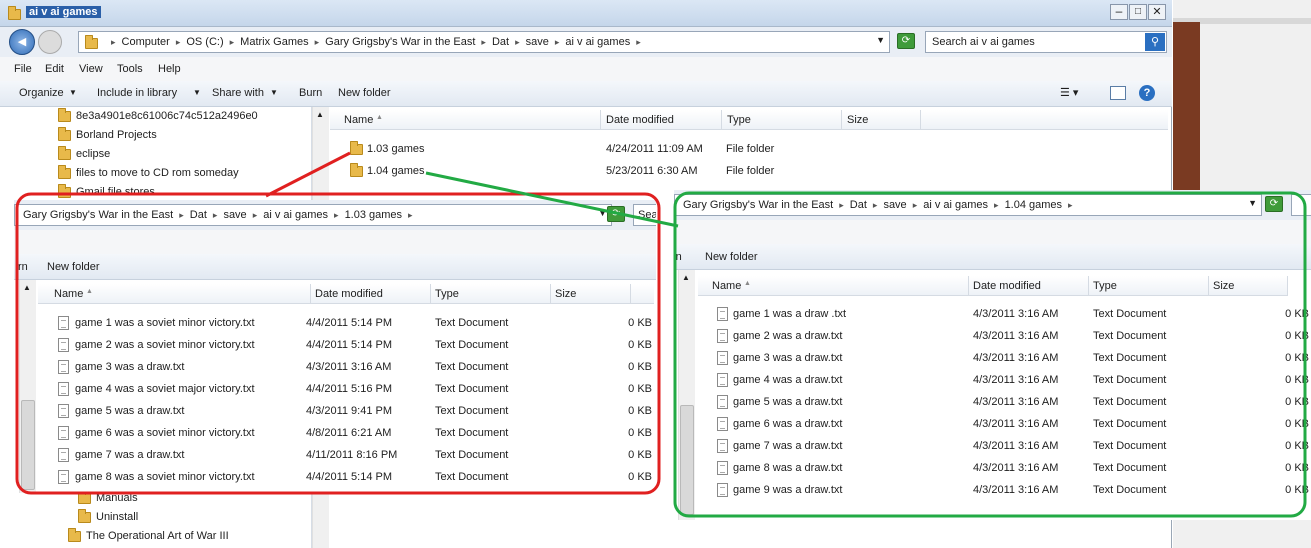 This screenshot has width=1311, height=548. I want to click on breadcrumb-item: OS (C:), so click(204, 42).